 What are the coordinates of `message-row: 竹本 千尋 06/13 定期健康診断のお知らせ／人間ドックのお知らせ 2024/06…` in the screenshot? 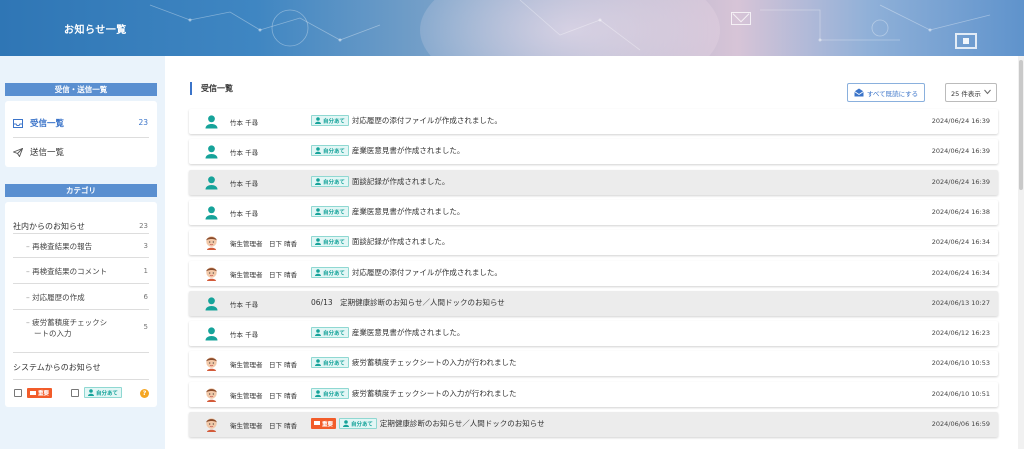 It's located at (593, 303).